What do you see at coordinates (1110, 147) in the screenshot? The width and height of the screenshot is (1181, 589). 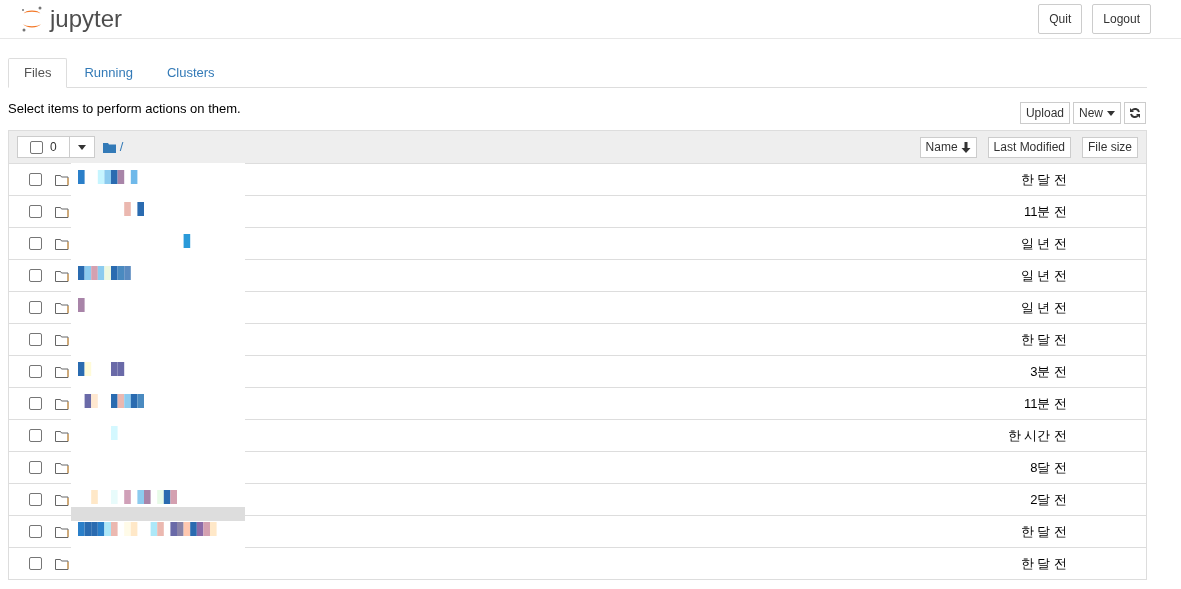 I see `sort-button: File size` at bounding box center [1110, 147].